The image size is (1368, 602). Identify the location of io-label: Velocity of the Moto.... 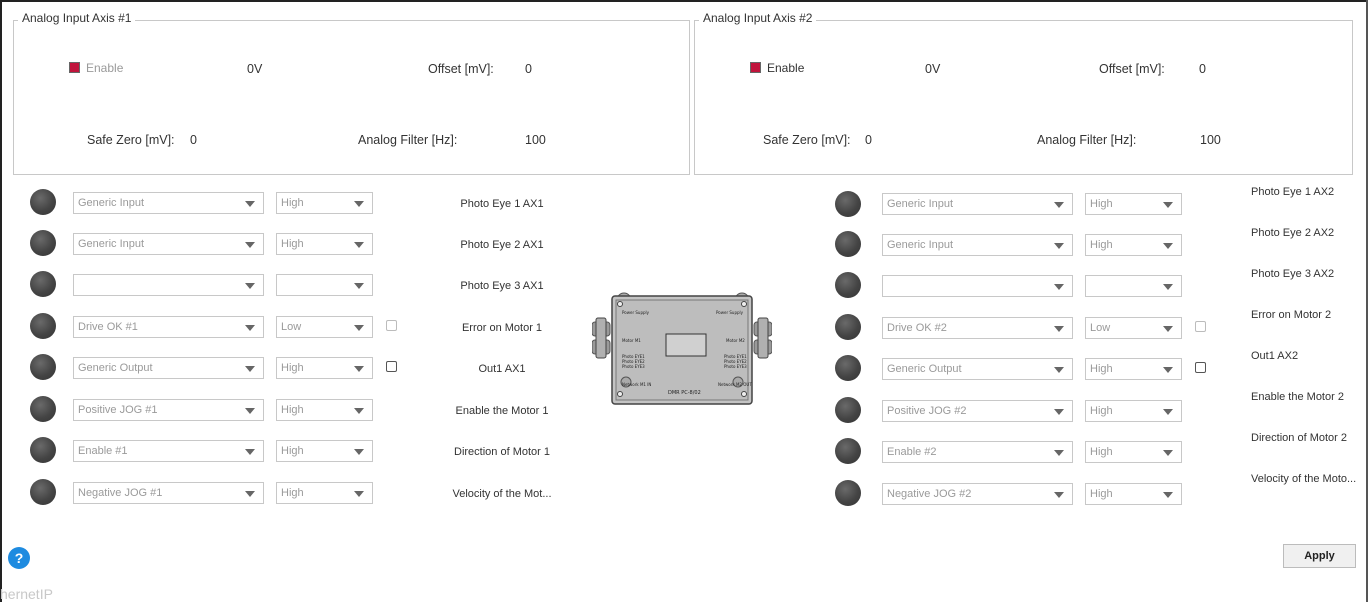
(1304, 479).